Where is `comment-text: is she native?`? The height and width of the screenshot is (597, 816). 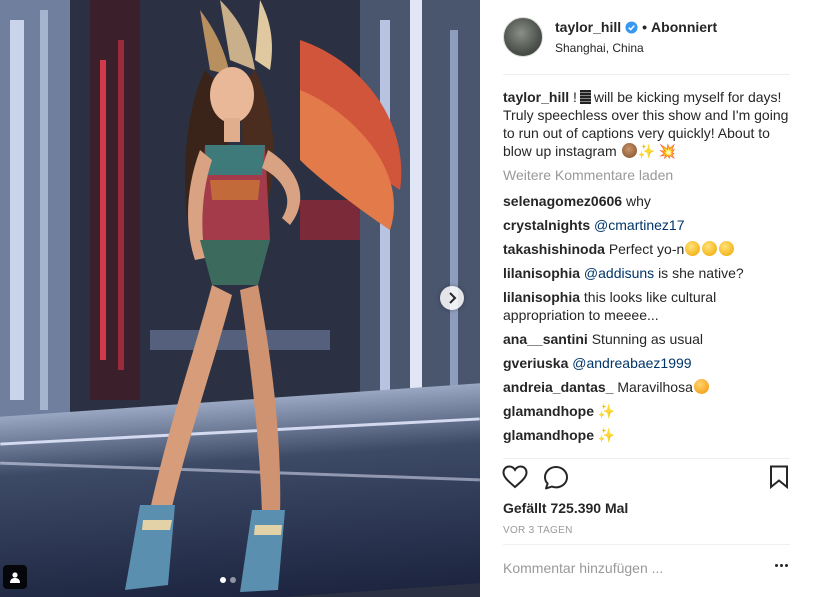 comment-text: is she native? is located at coordinates (701, 273).